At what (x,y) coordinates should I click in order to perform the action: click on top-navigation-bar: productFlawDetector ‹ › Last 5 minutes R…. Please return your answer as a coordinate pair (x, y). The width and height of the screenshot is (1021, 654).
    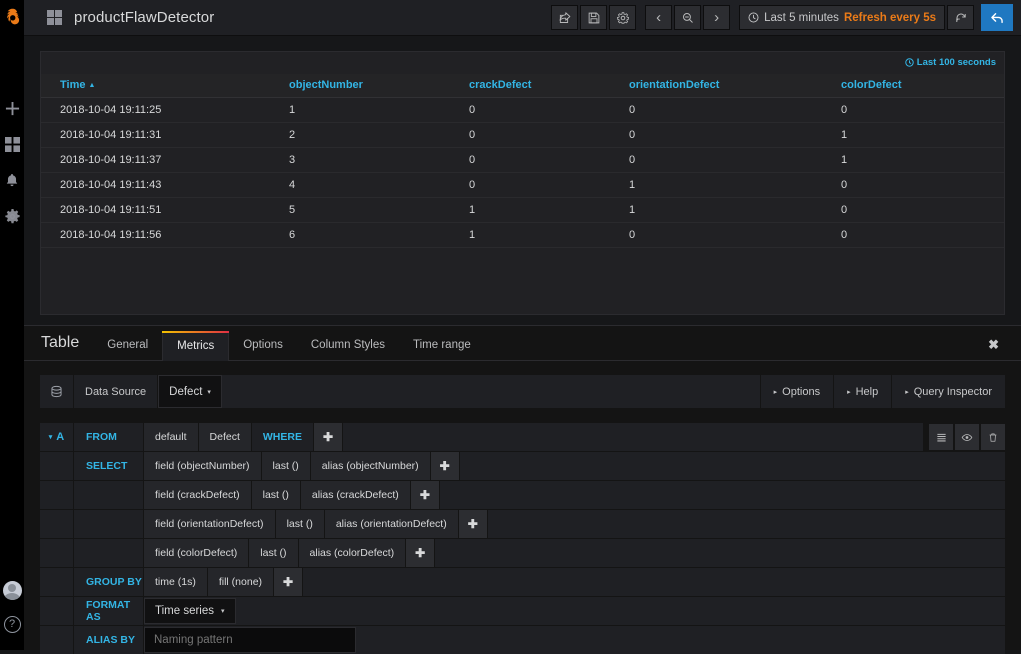
    Looking at the image, I should click on (522, 18).